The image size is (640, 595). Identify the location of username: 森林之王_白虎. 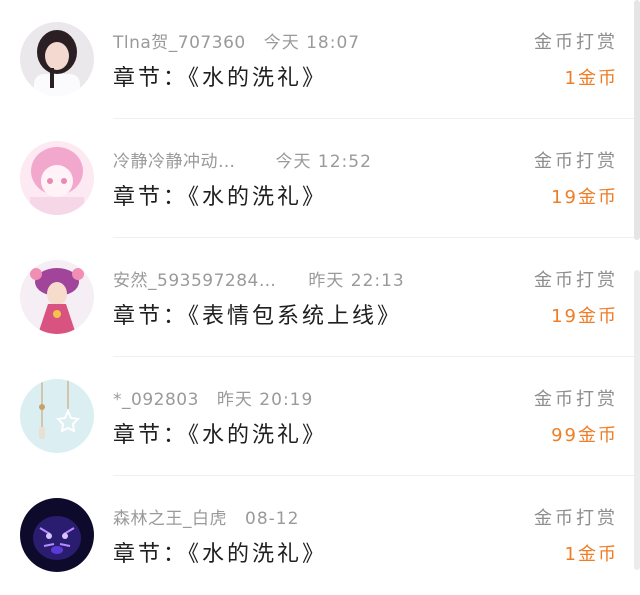
(170, 519).